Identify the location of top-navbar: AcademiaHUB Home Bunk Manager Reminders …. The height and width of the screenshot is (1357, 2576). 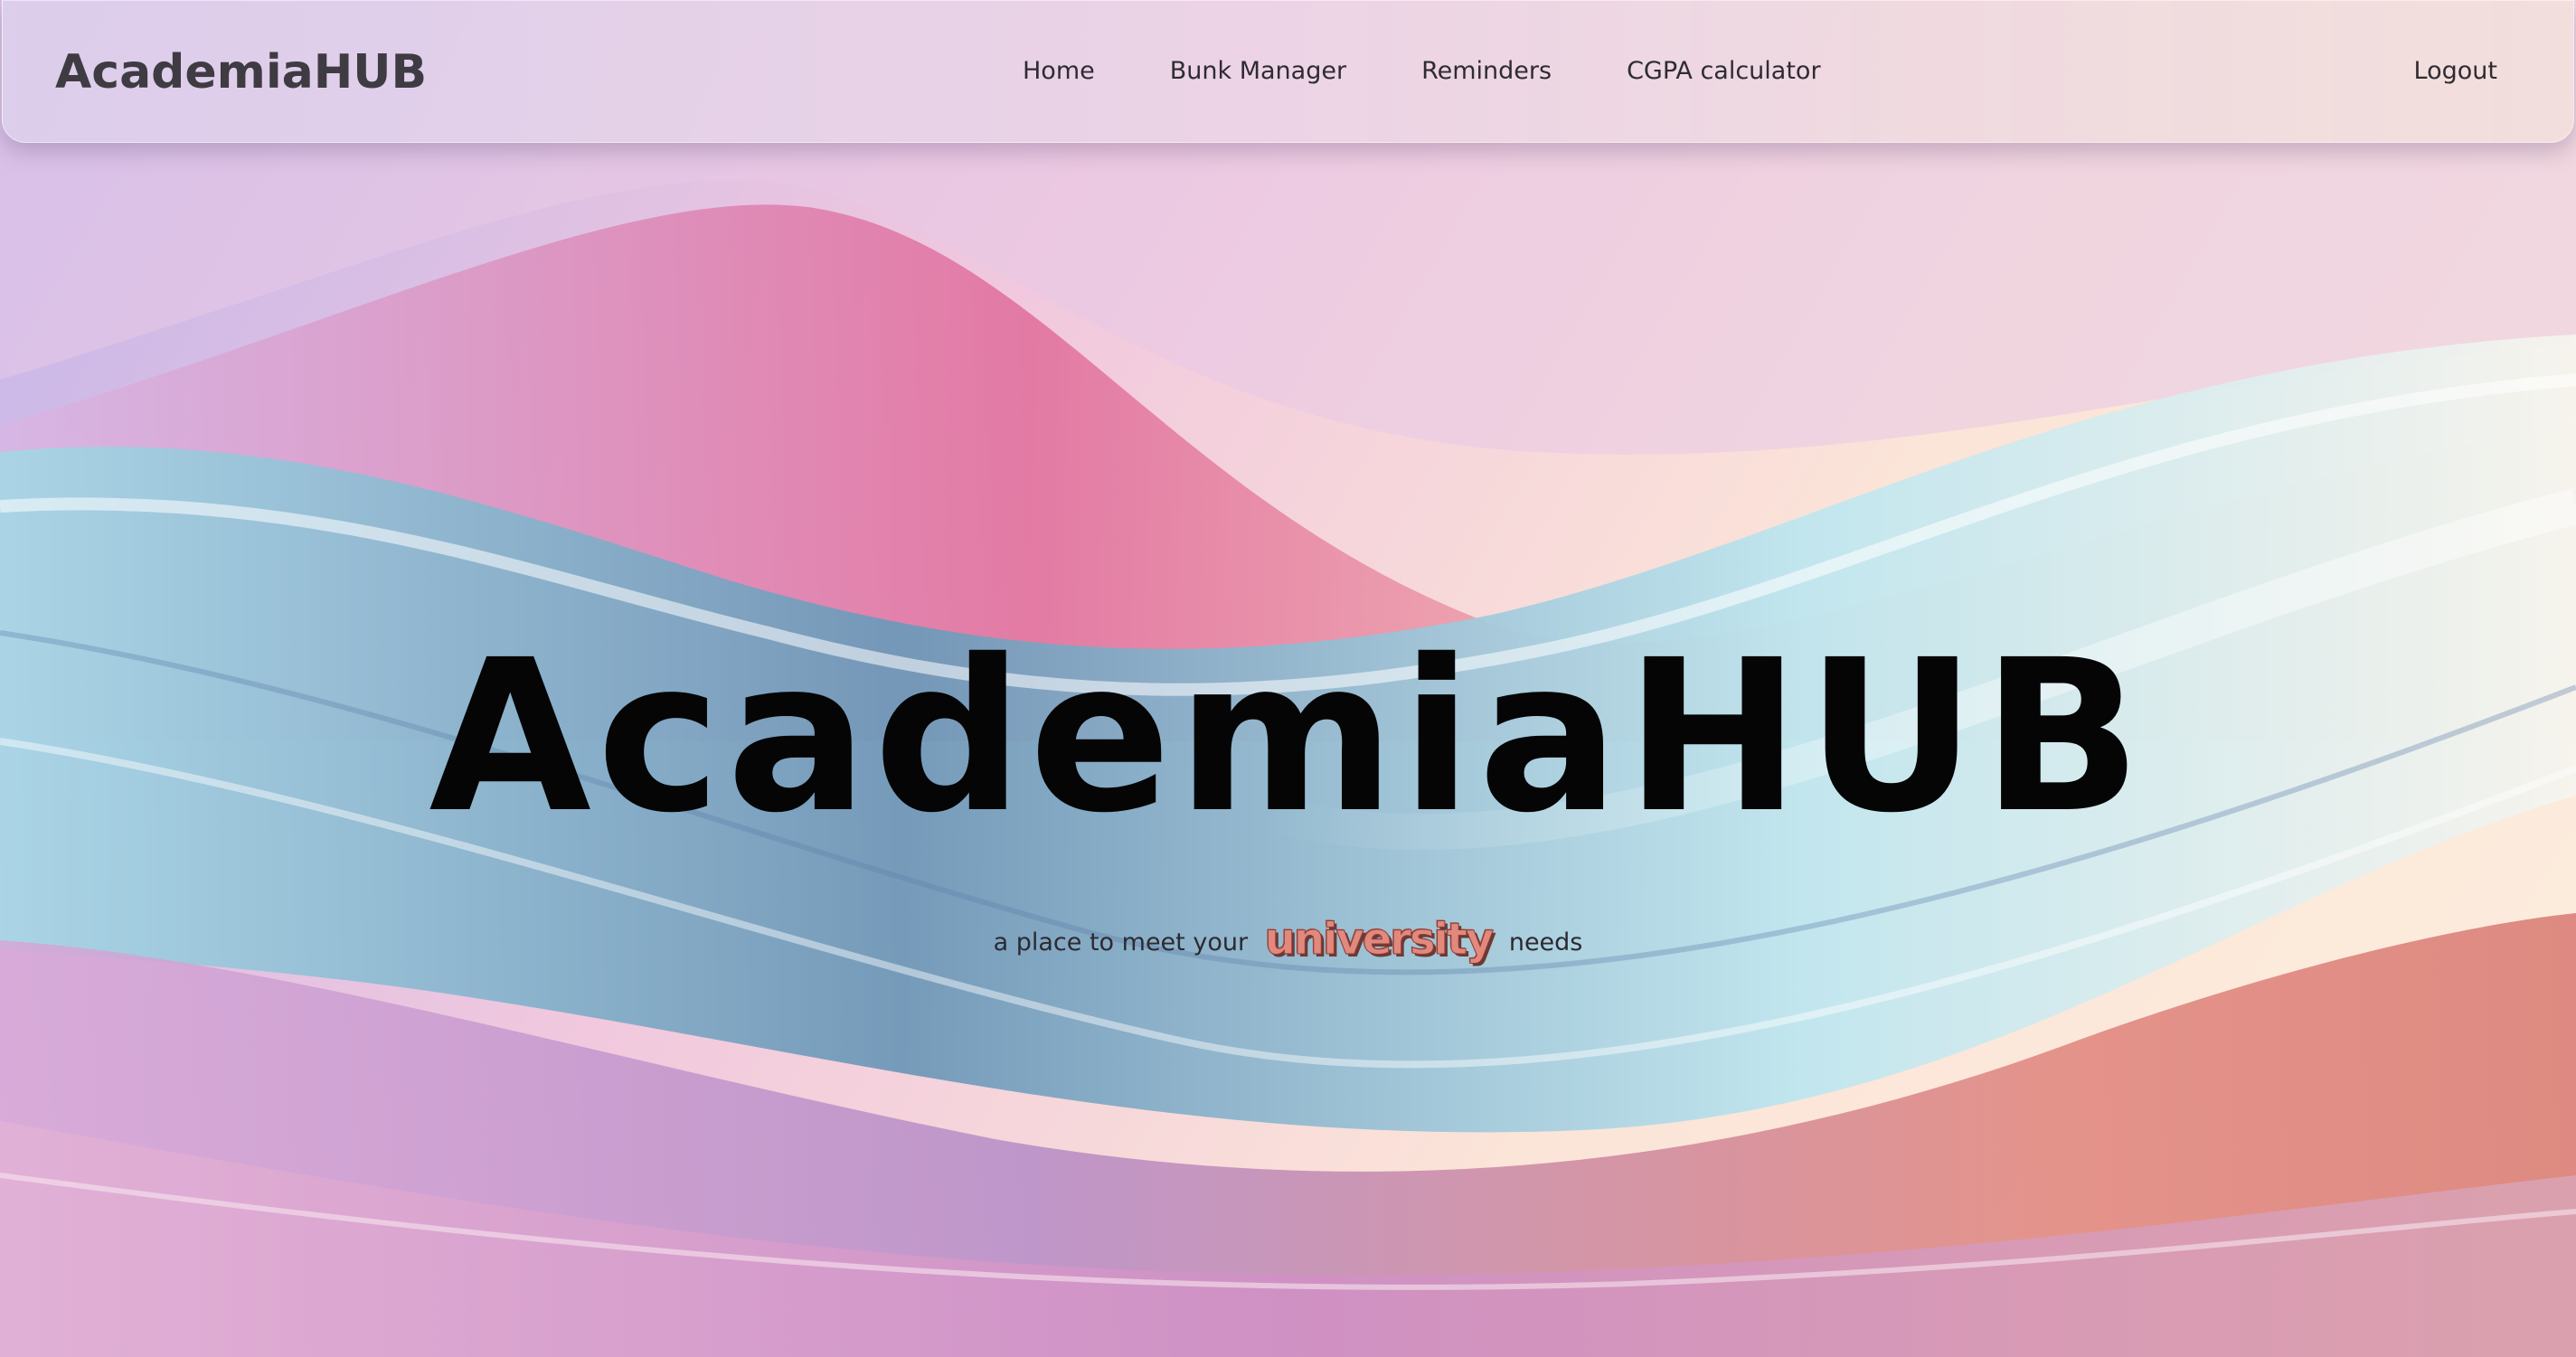
(1288, 71).